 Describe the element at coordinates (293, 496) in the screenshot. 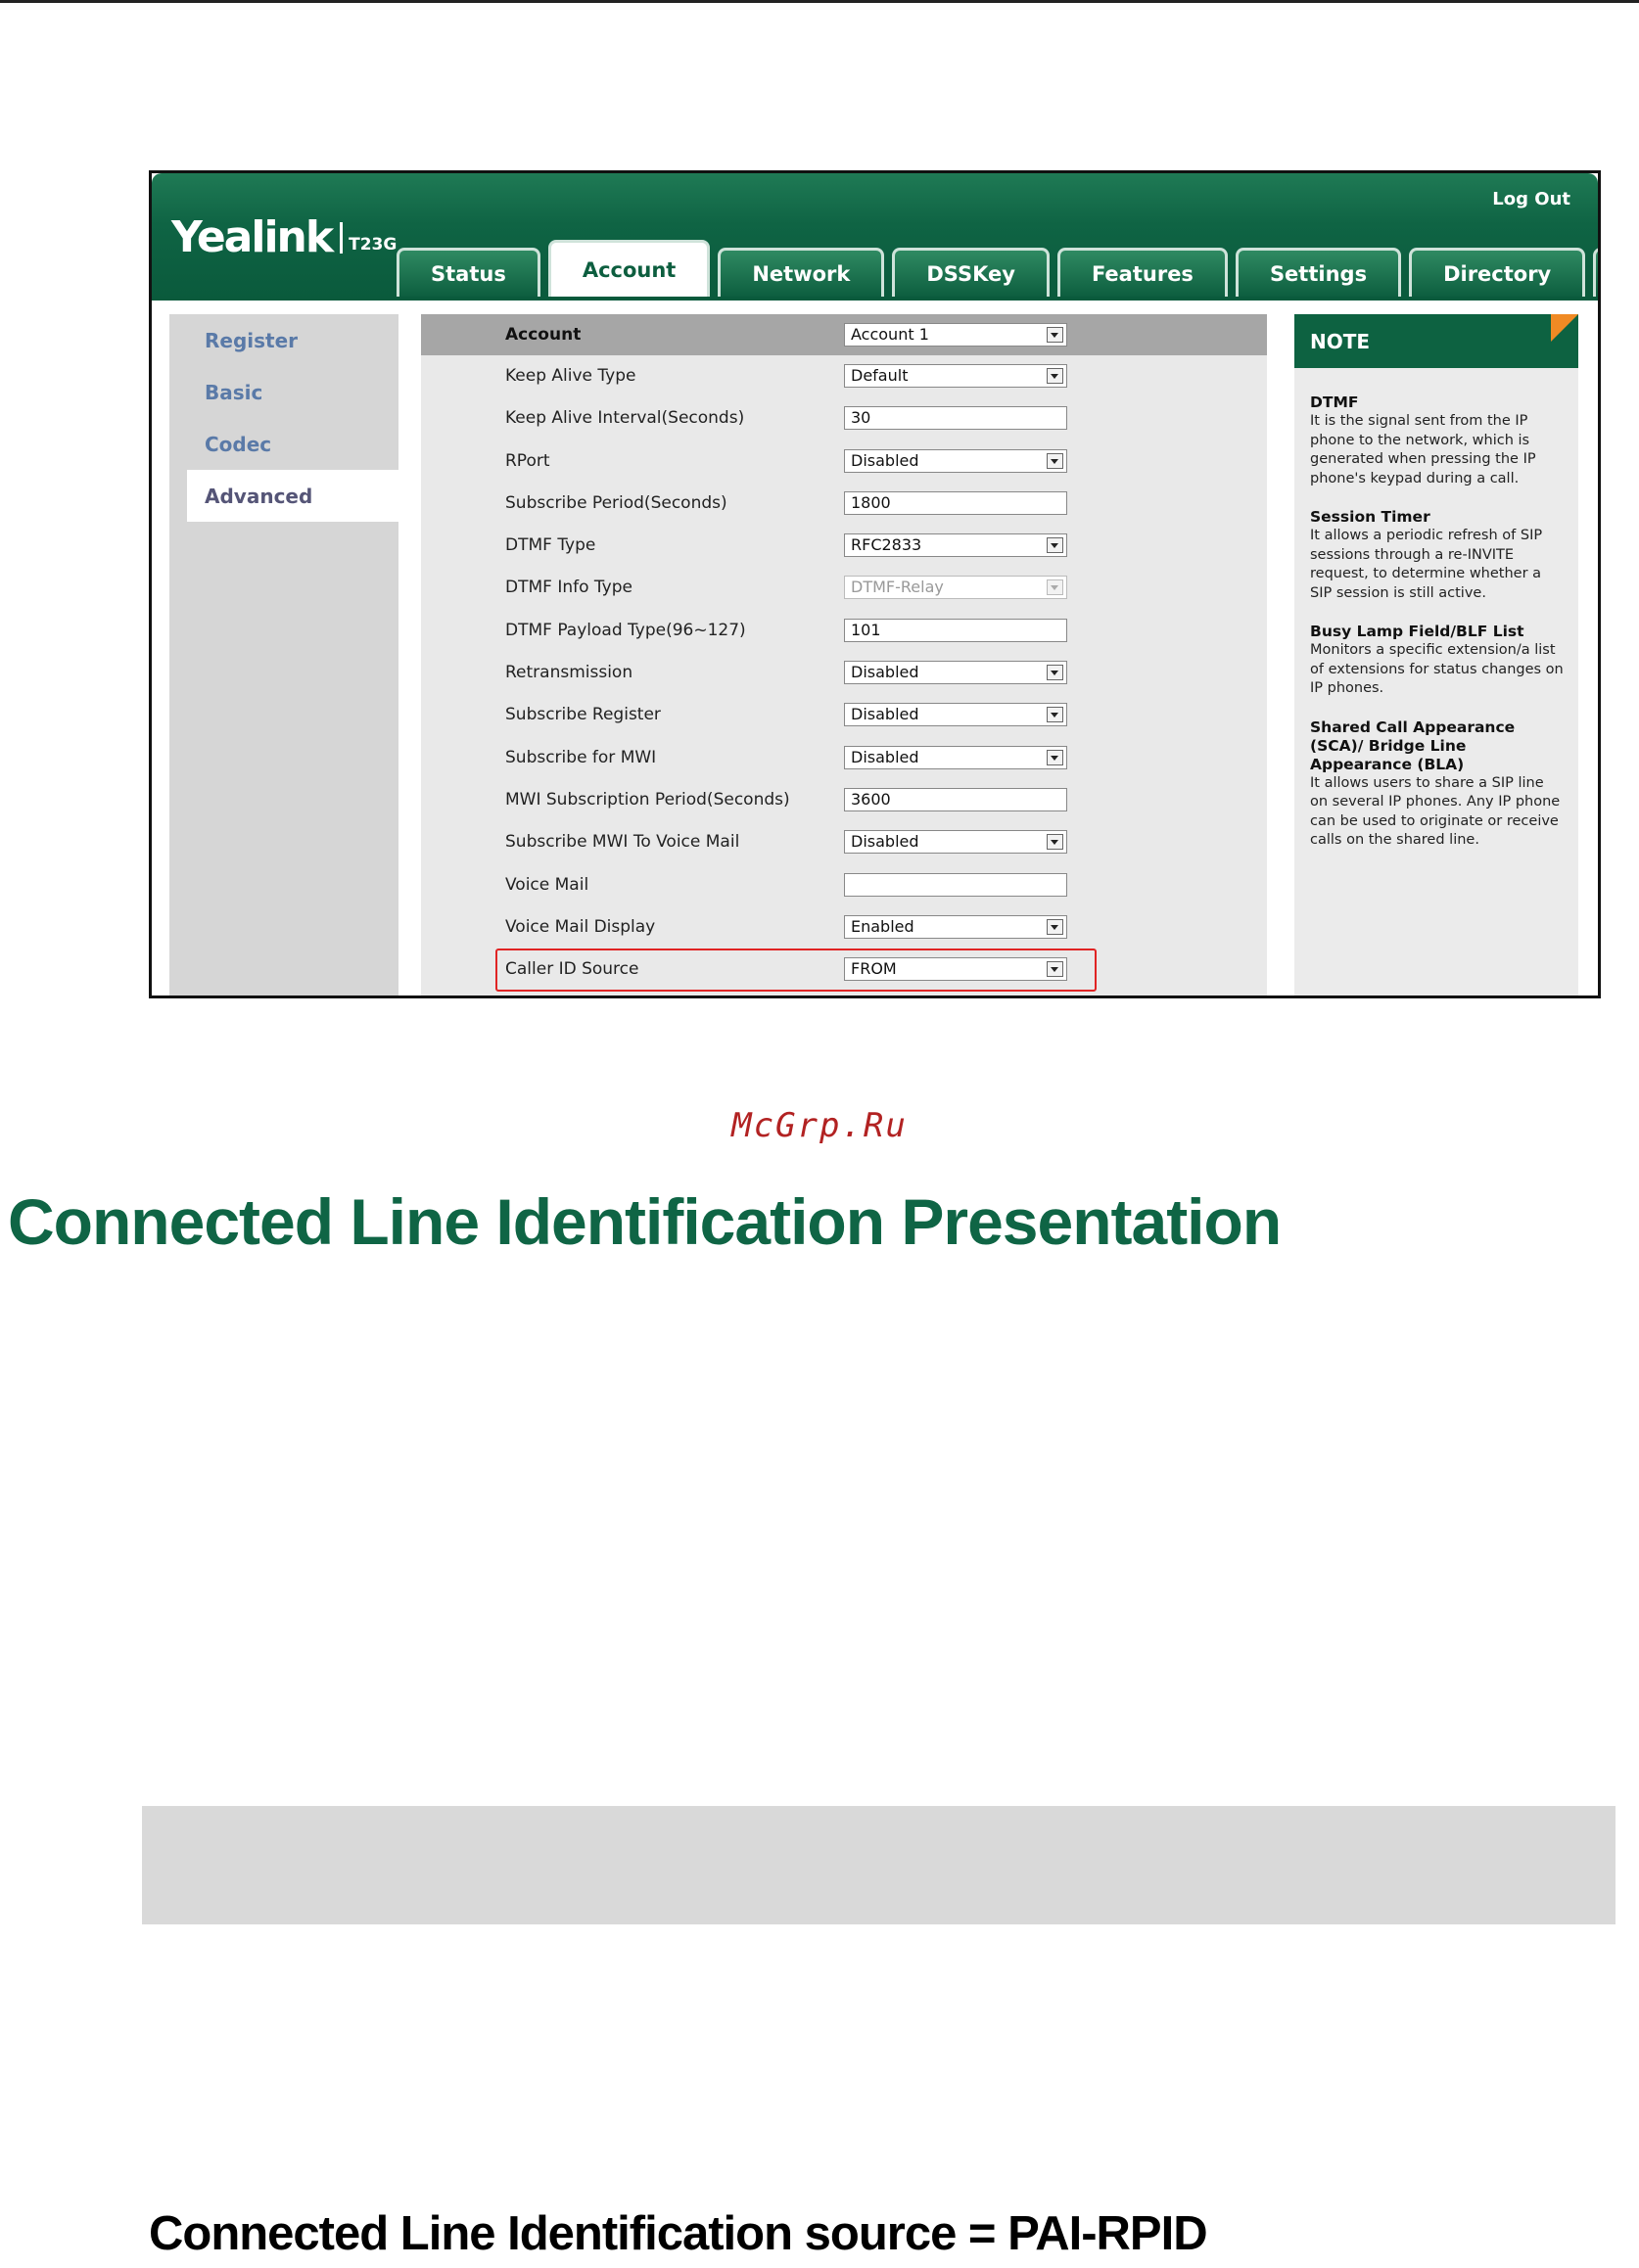

I see `sidebar-item-advanced: Advanced` at that location.